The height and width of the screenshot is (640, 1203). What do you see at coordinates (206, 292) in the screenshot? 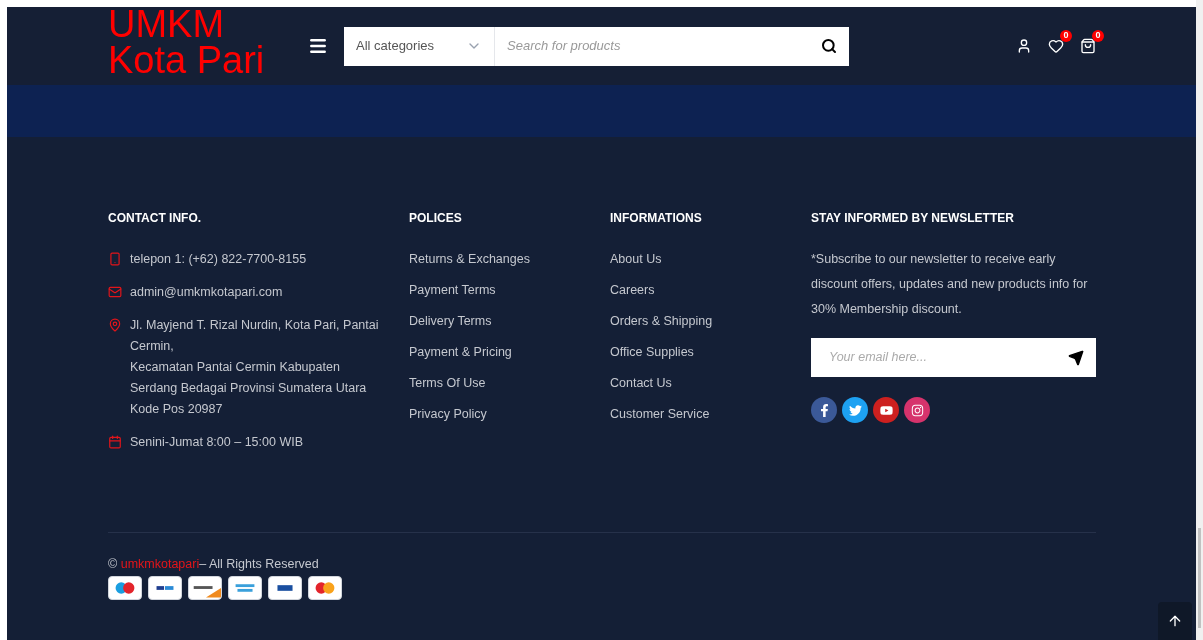
I see `contact-text: admin@umkmkotapari.com` at bounding box center [206, 292].